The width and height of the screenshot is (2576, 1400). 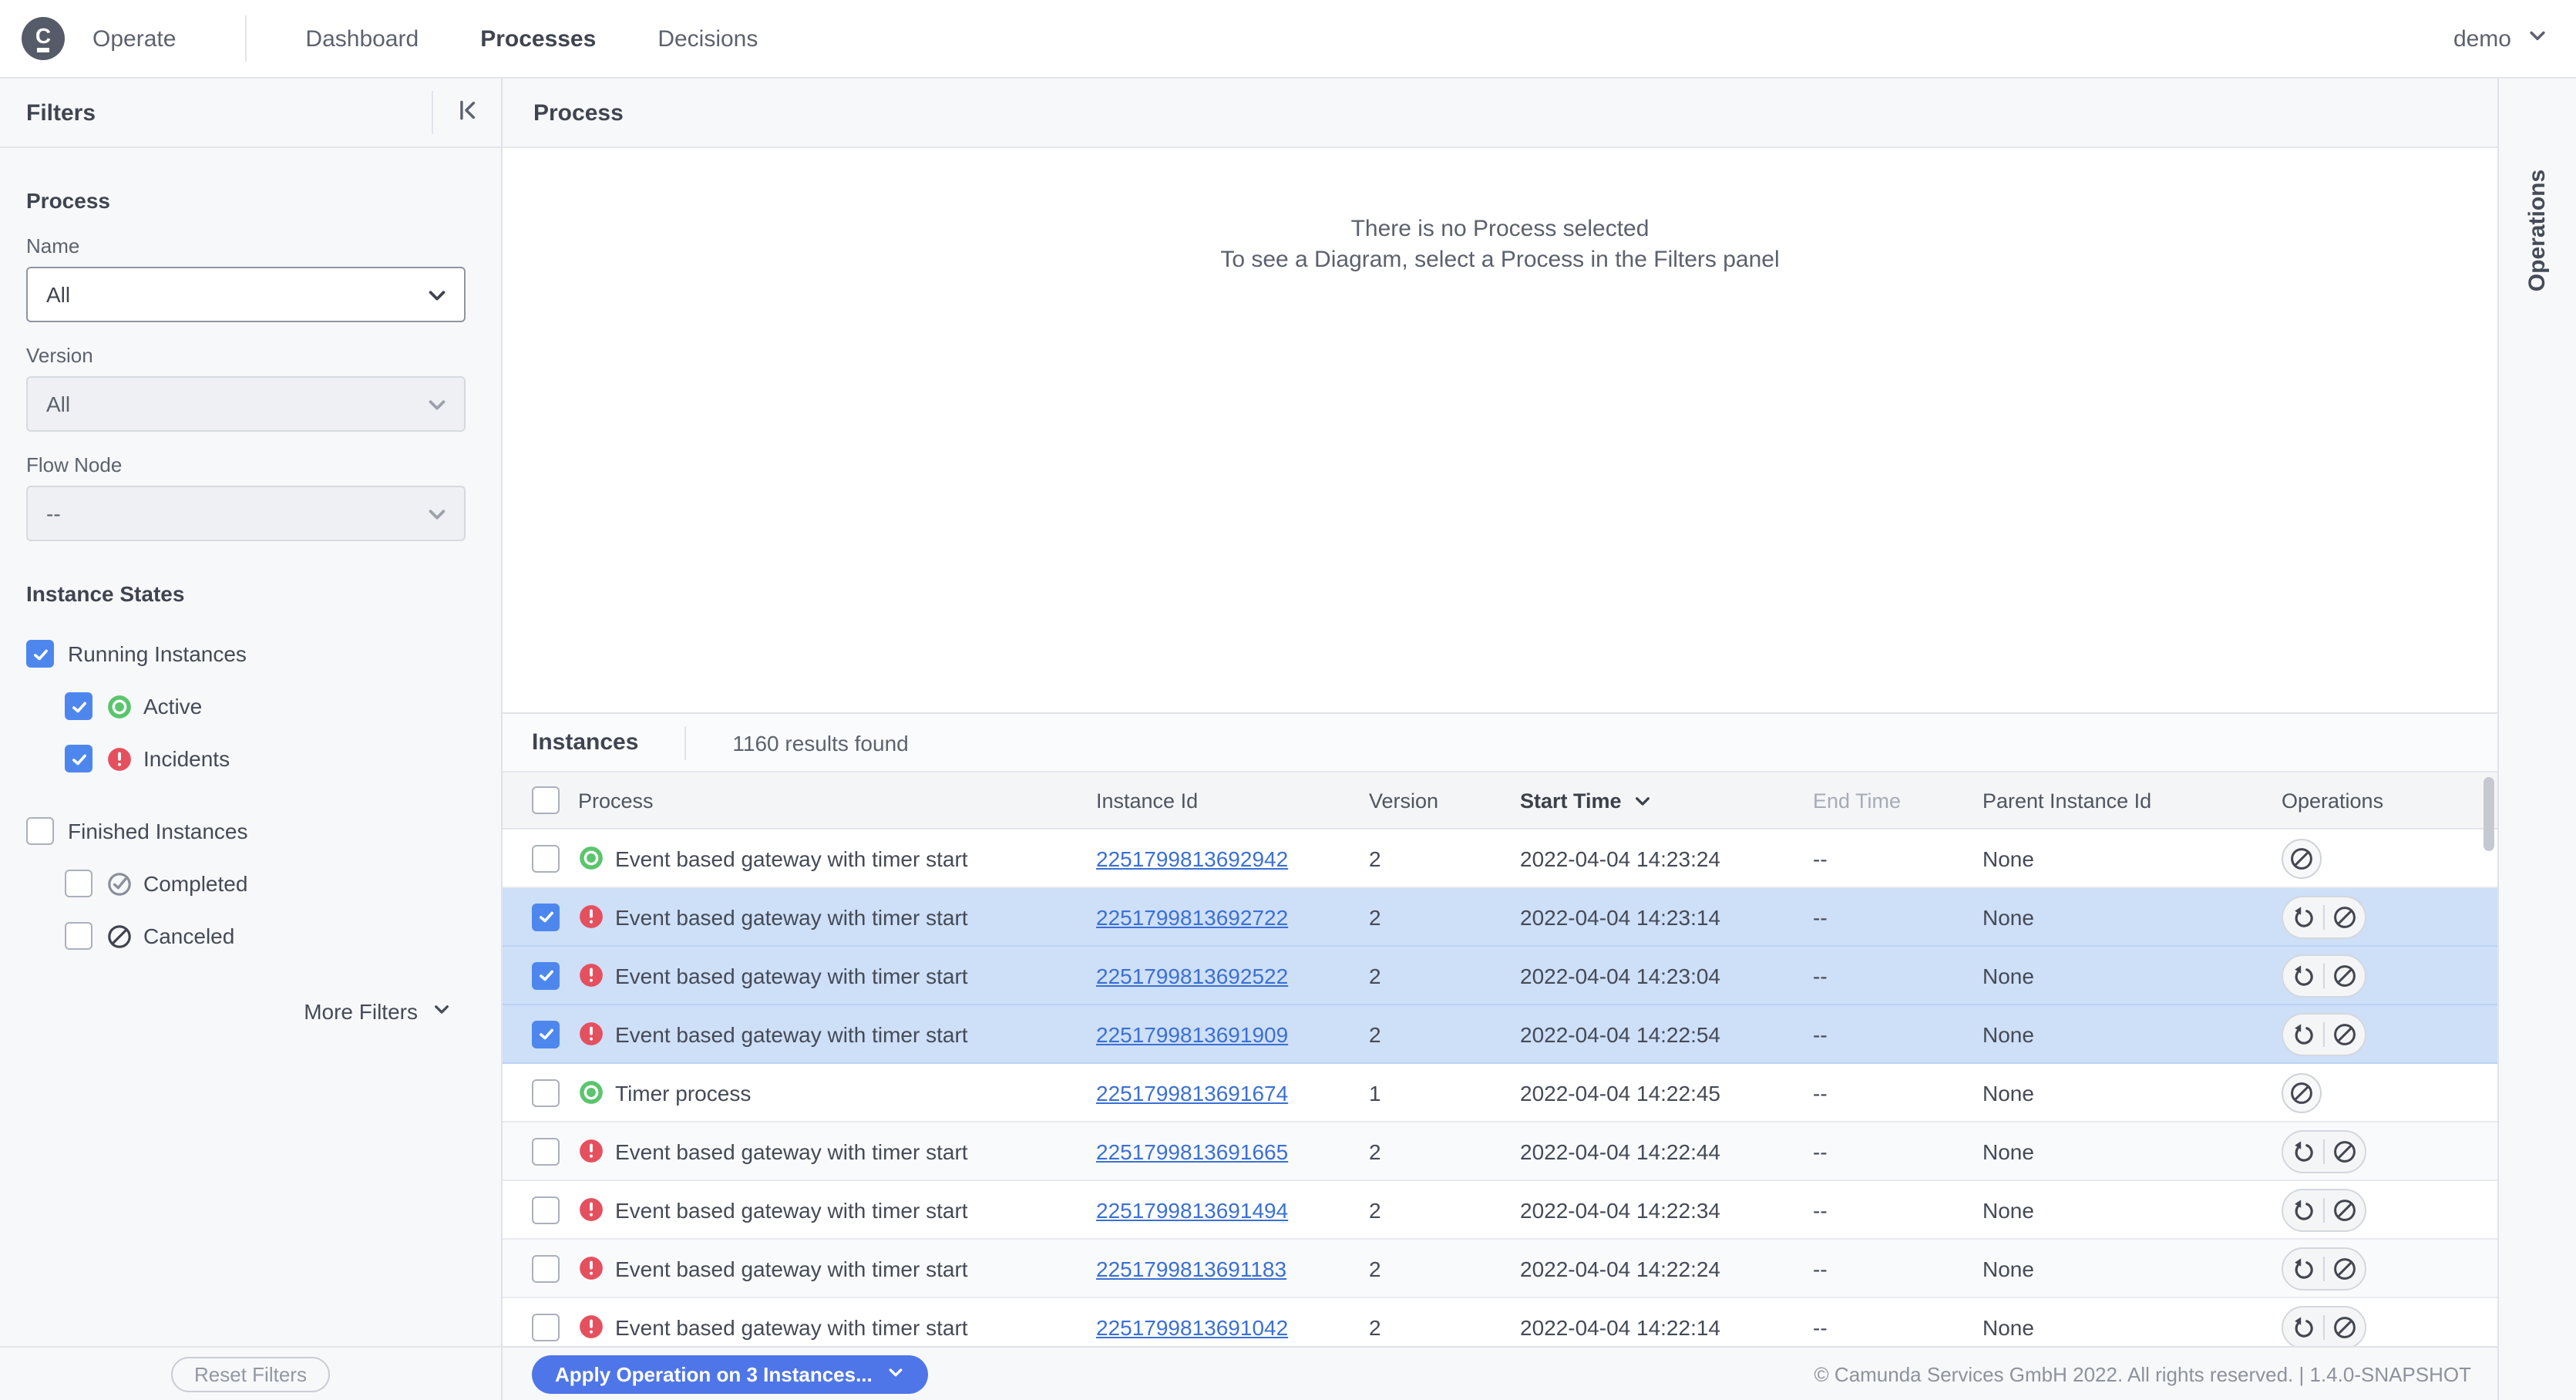 I want to click on user-menu: demo, so click(x=2514, y=38).